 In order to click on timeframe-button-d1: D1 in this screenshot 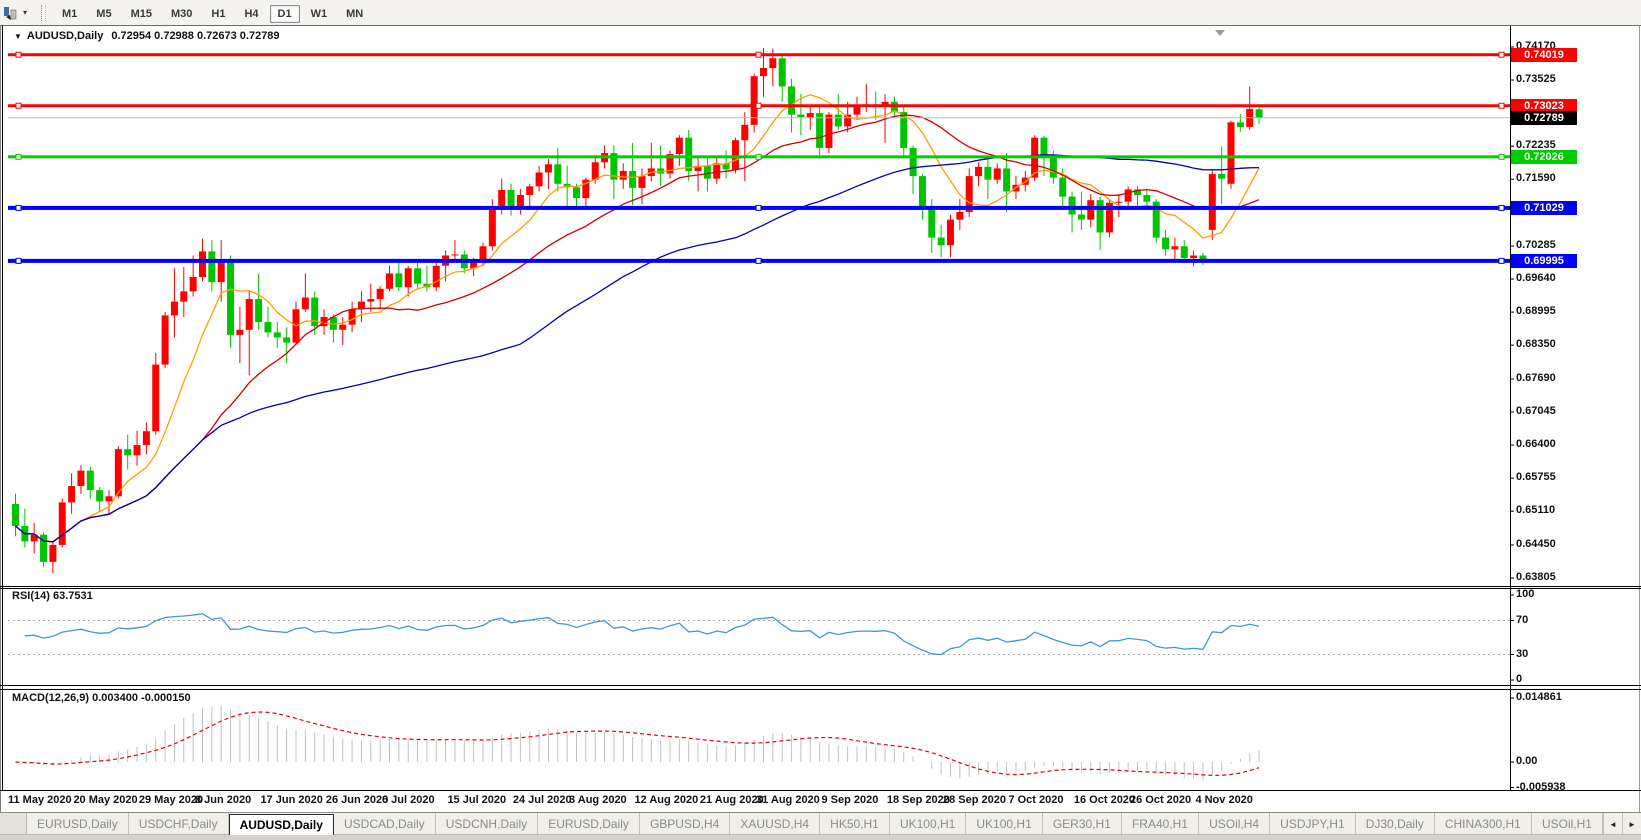, I will do `click(284, 13)`.